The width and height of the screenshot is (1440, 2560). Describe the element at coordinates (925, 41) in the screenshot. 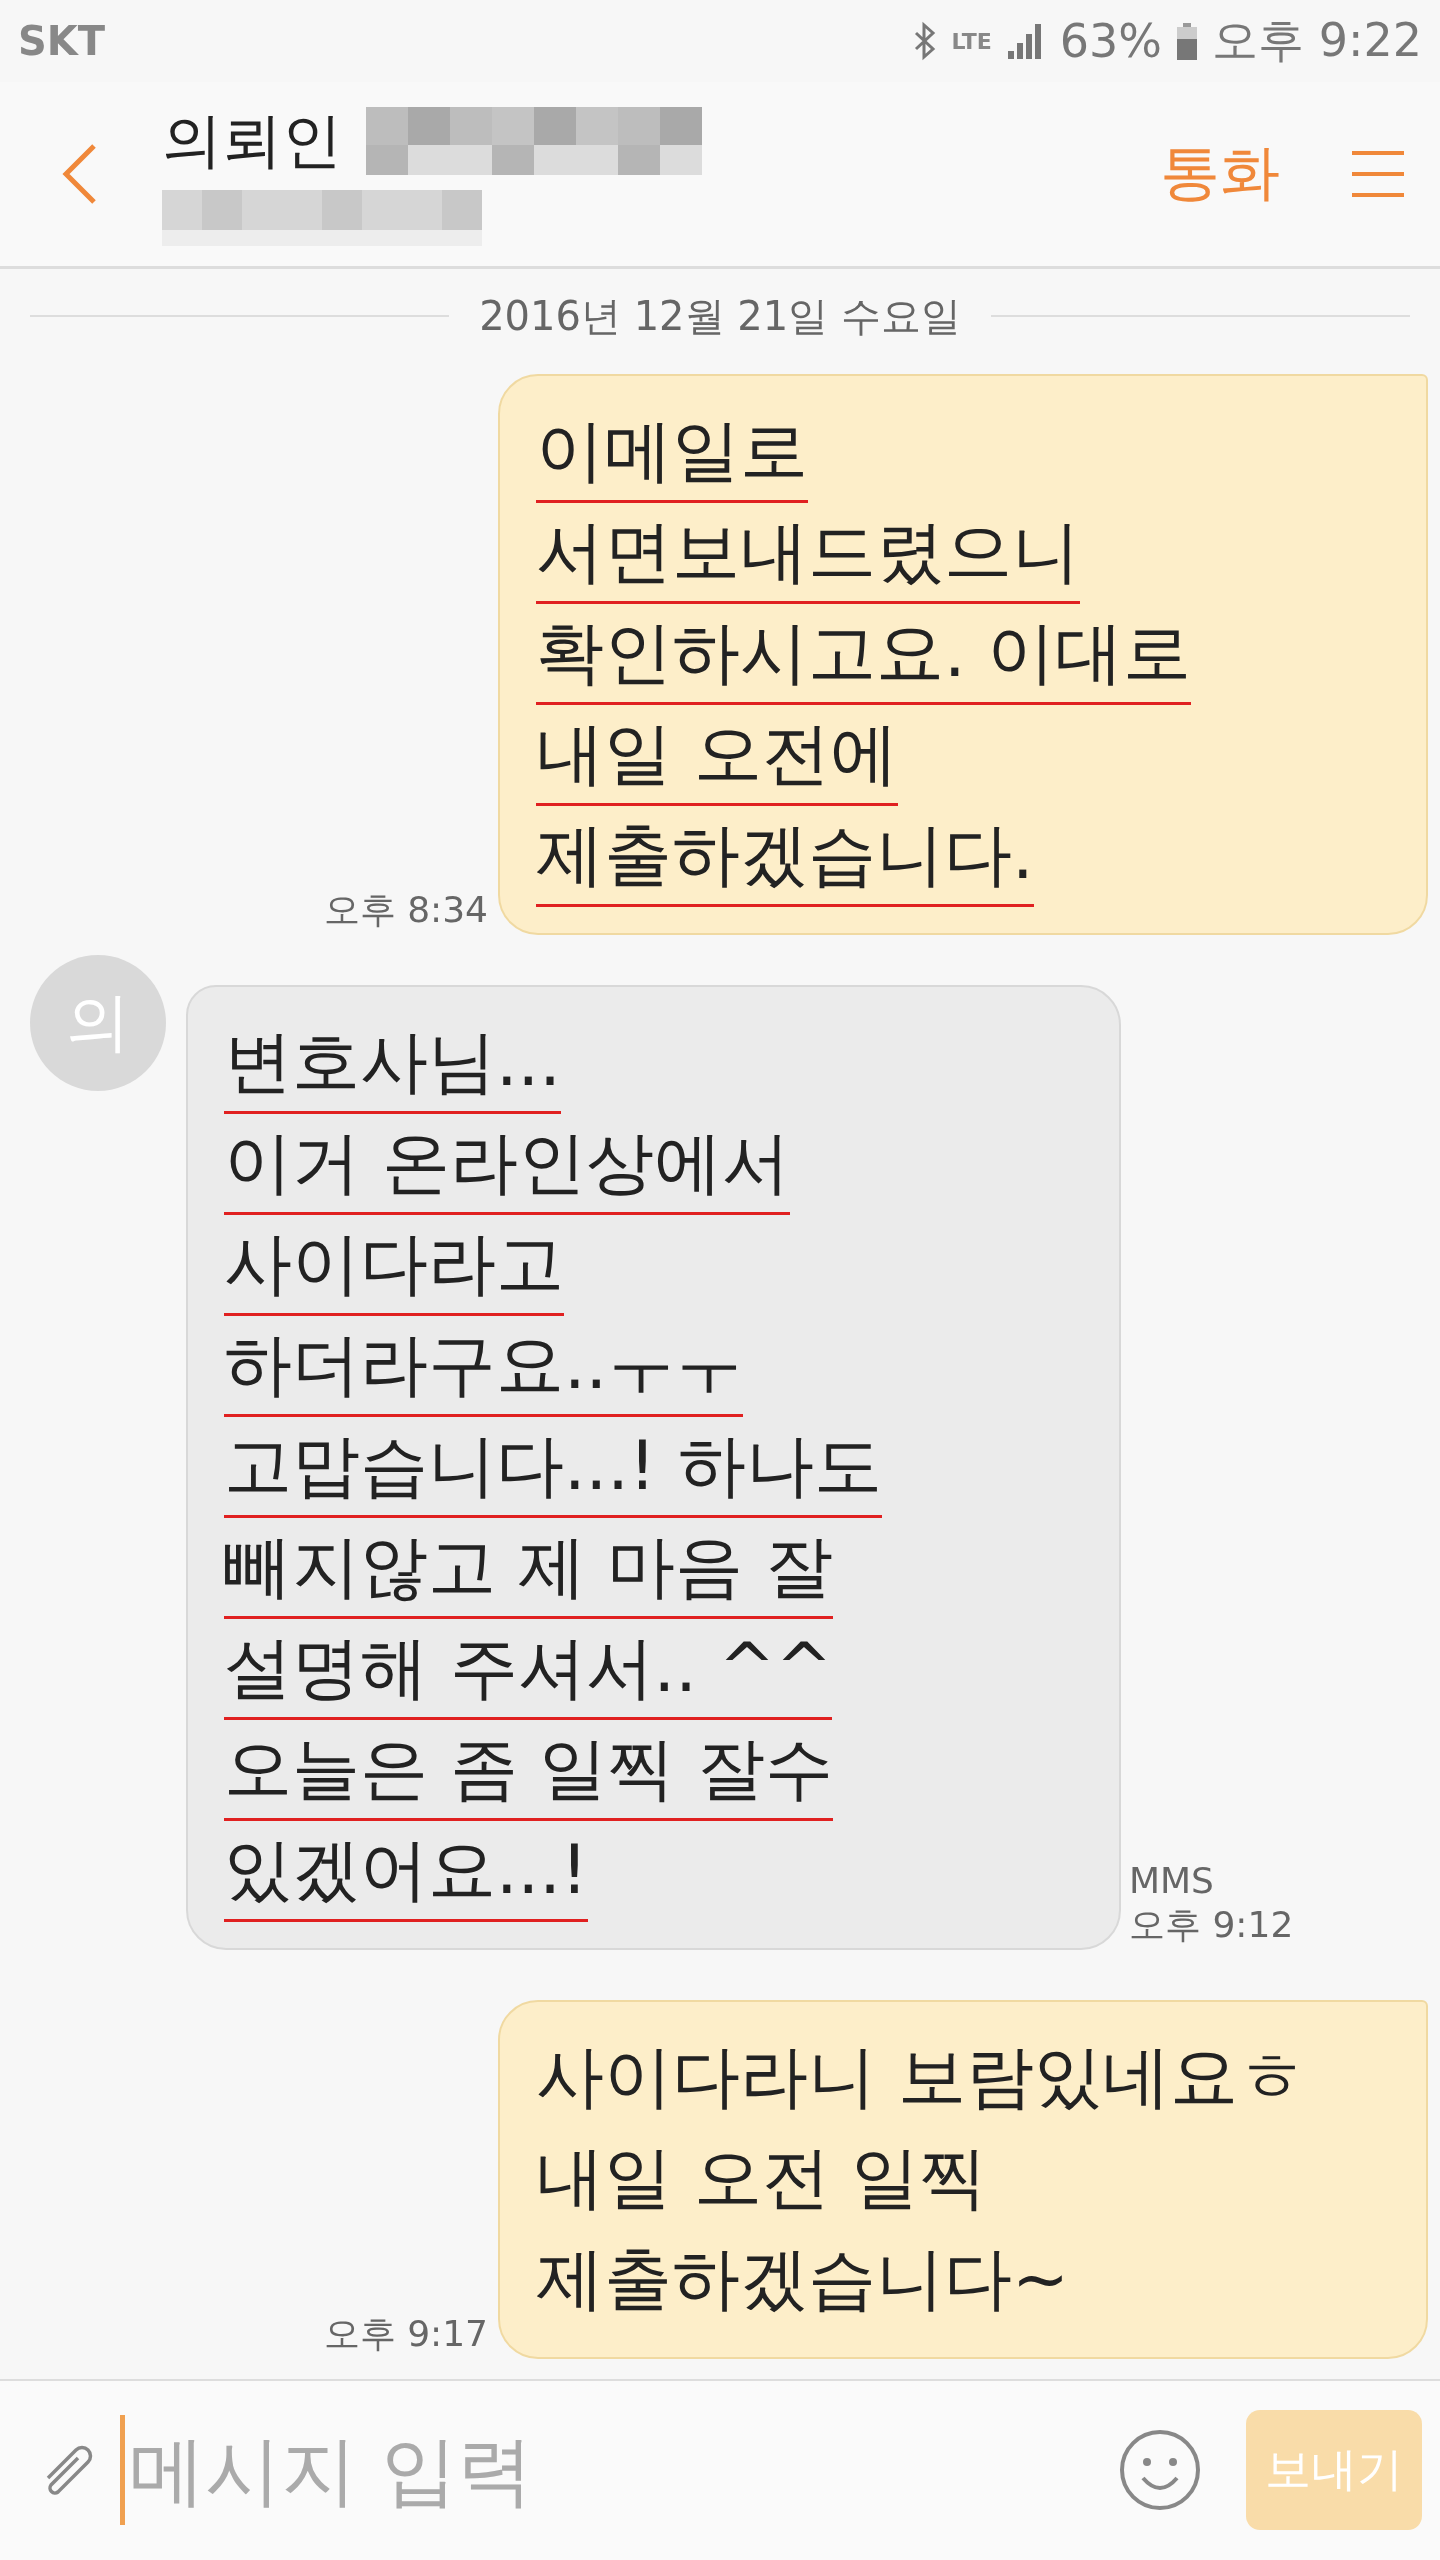

I see `bluetooth-icon` at that location.